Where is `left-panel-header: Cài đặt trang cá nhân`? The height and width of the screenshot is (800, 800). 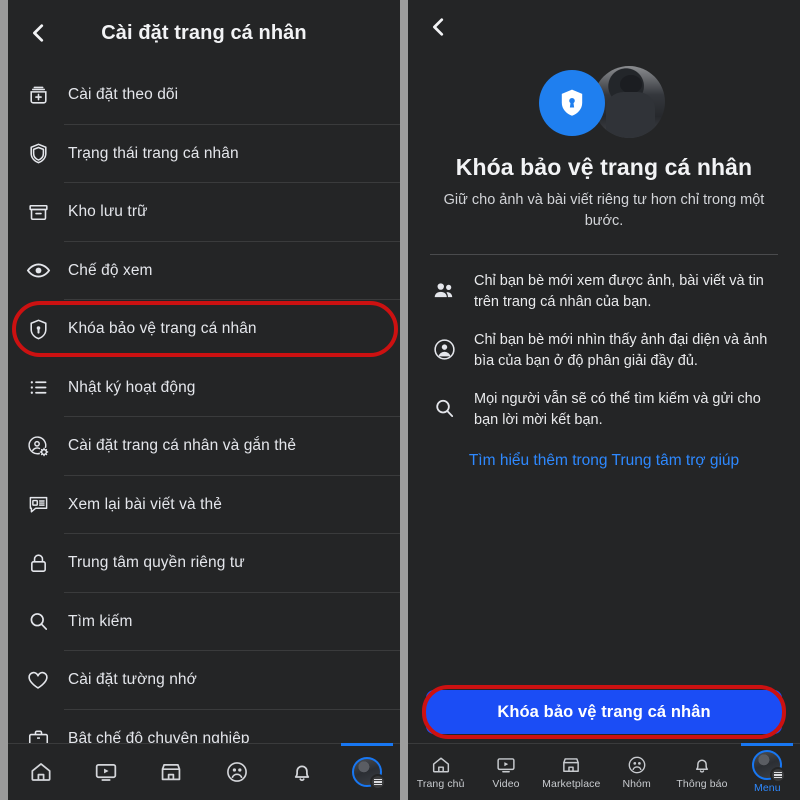
left-panel-header: Cài đặt trang cá nhân is located at coordinates (204, 33).